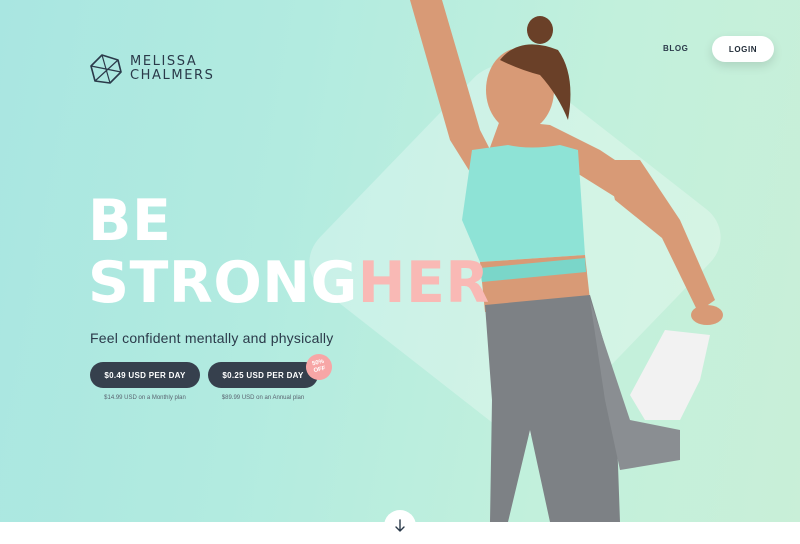  I want to click on monthly-plan-note: $14.99 USD on a Monthly plan, so click(145, 398).